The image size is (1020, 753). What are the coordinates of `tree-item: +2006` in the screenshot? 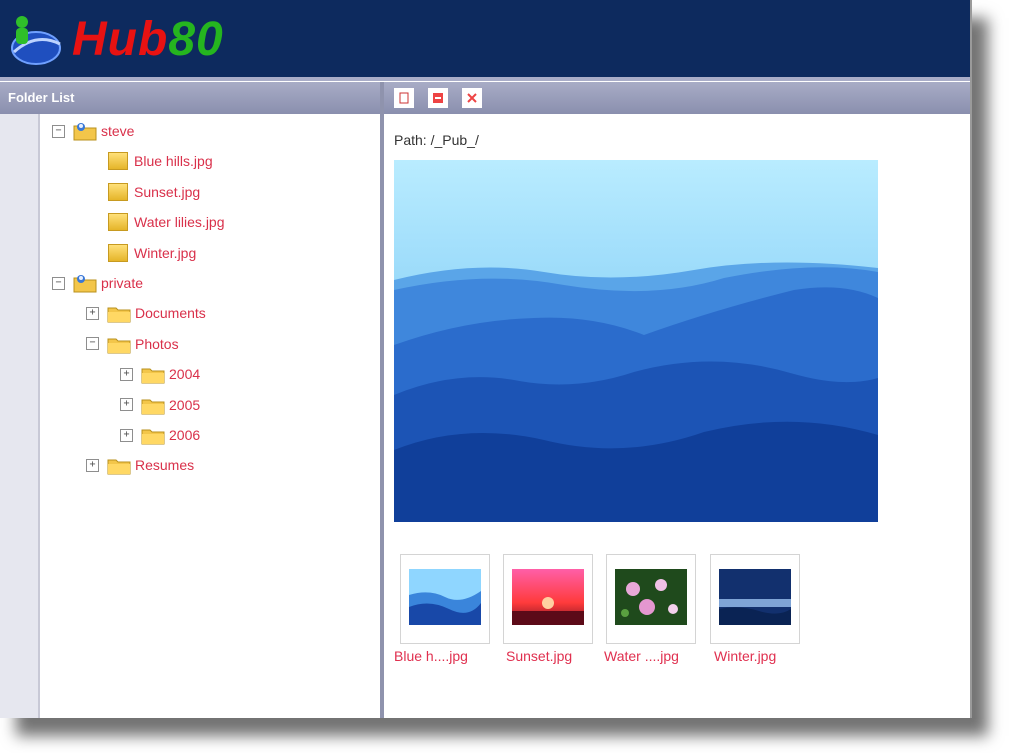 It's located at (160, 435).